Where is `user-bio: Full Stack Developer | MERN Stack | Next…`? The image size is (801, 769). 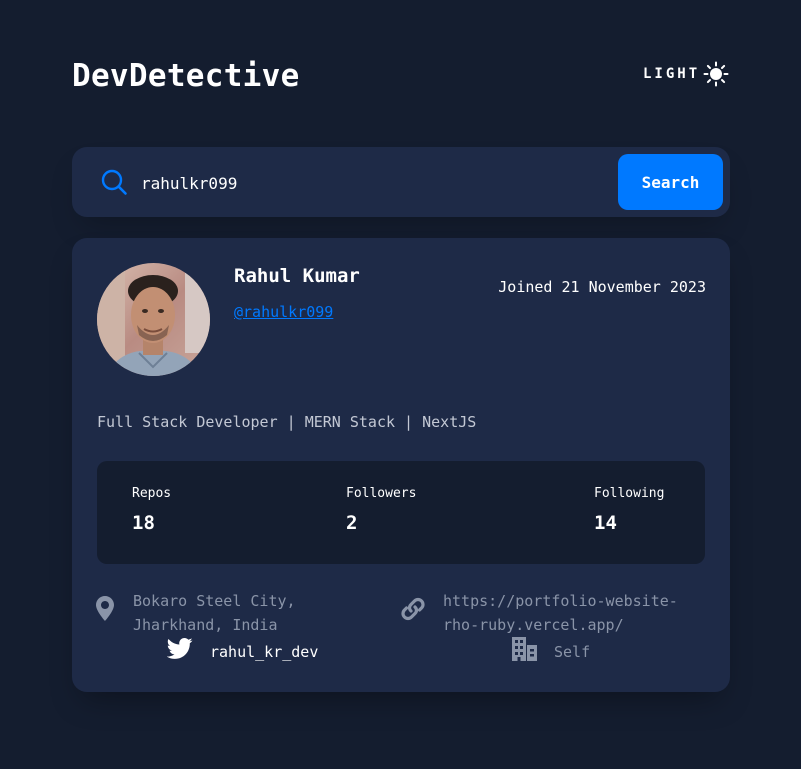
user-bio: Full Stack Developer | MERN Stack | Next… is located at coordinates (287, 422).